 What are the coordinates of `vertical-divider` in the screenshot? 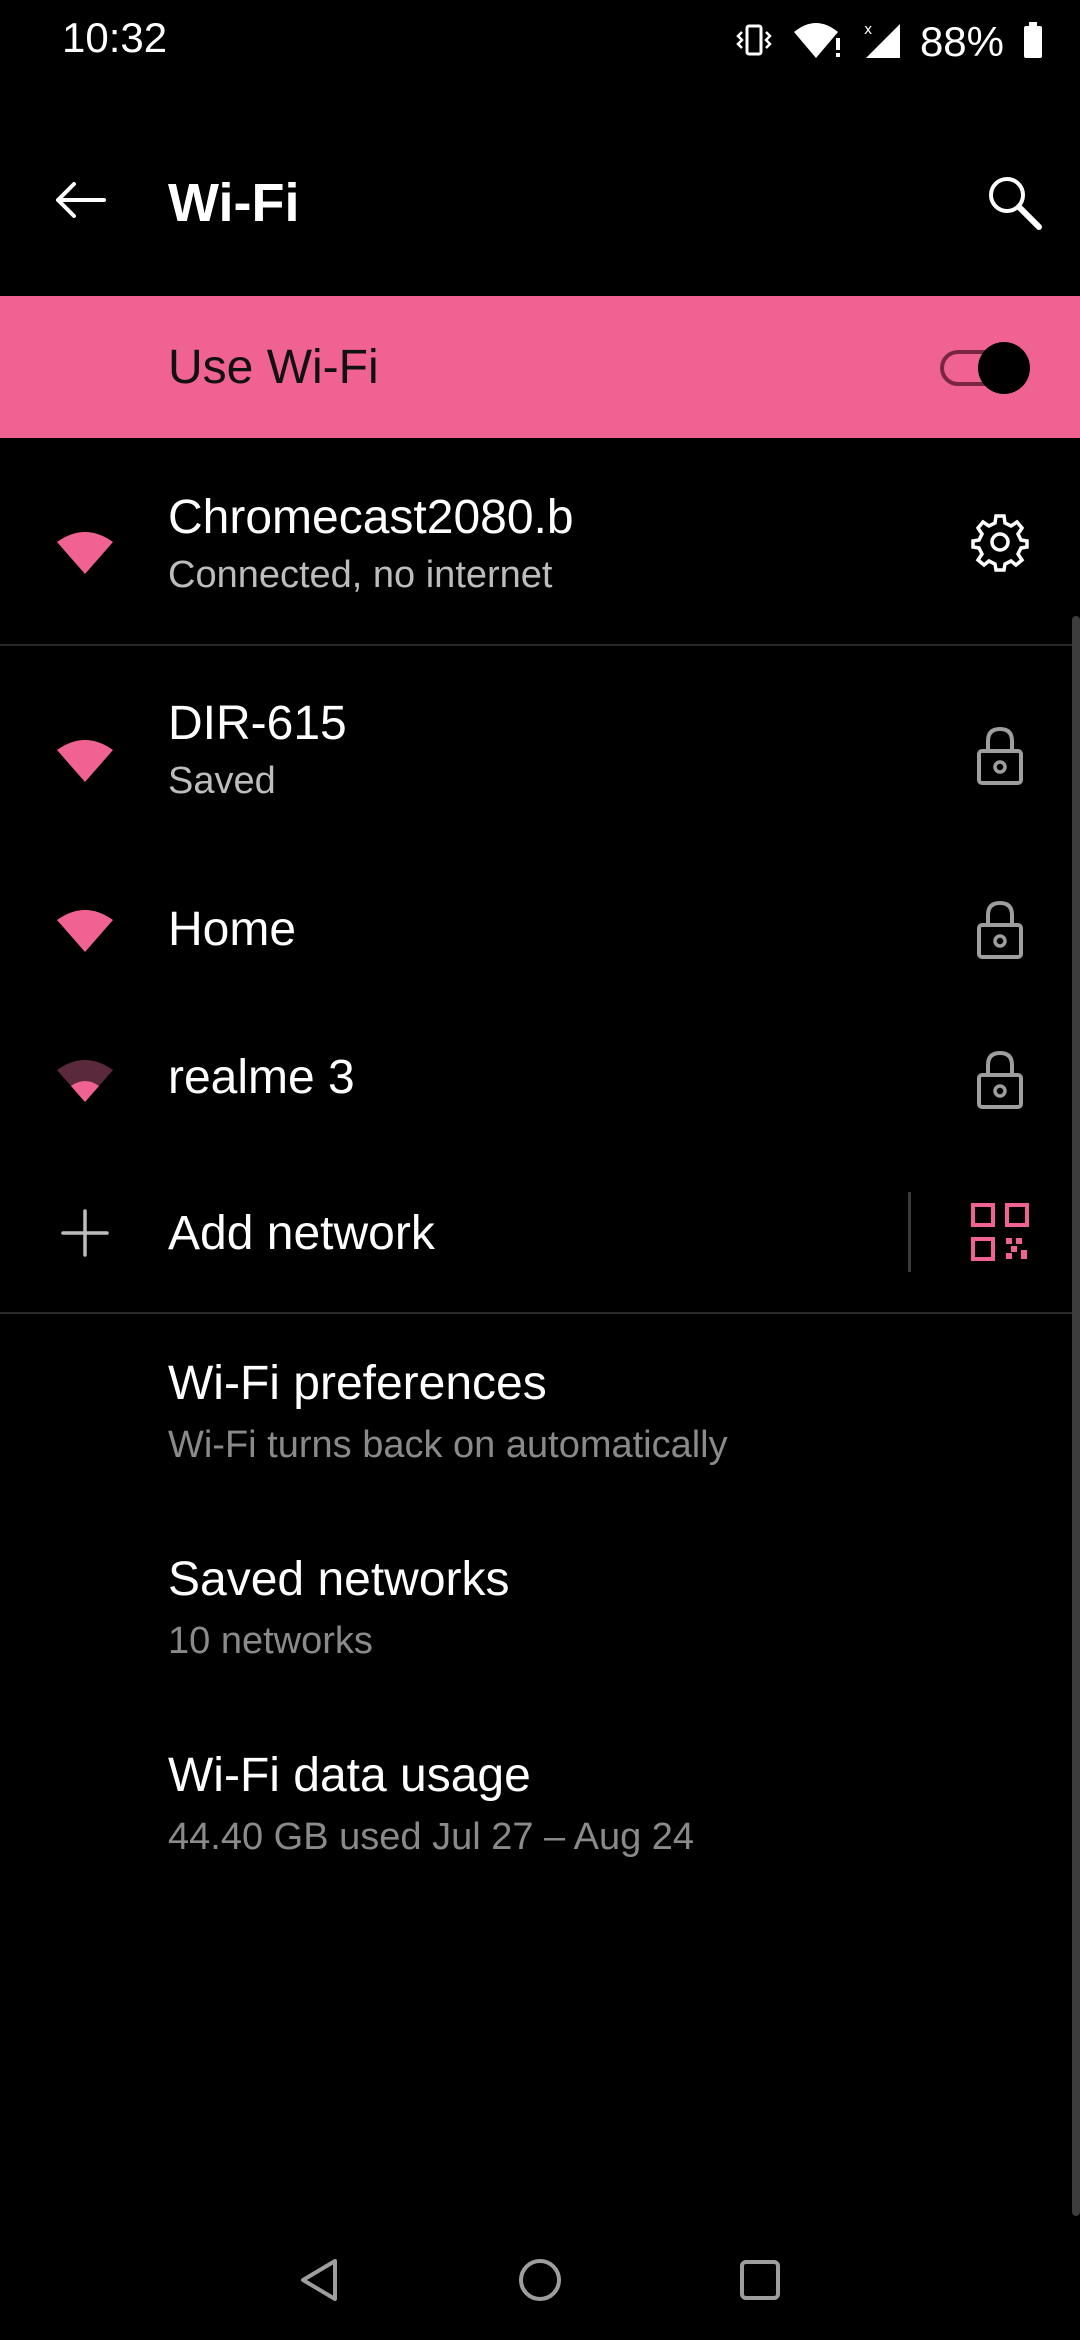 It's located at (909, 1232).